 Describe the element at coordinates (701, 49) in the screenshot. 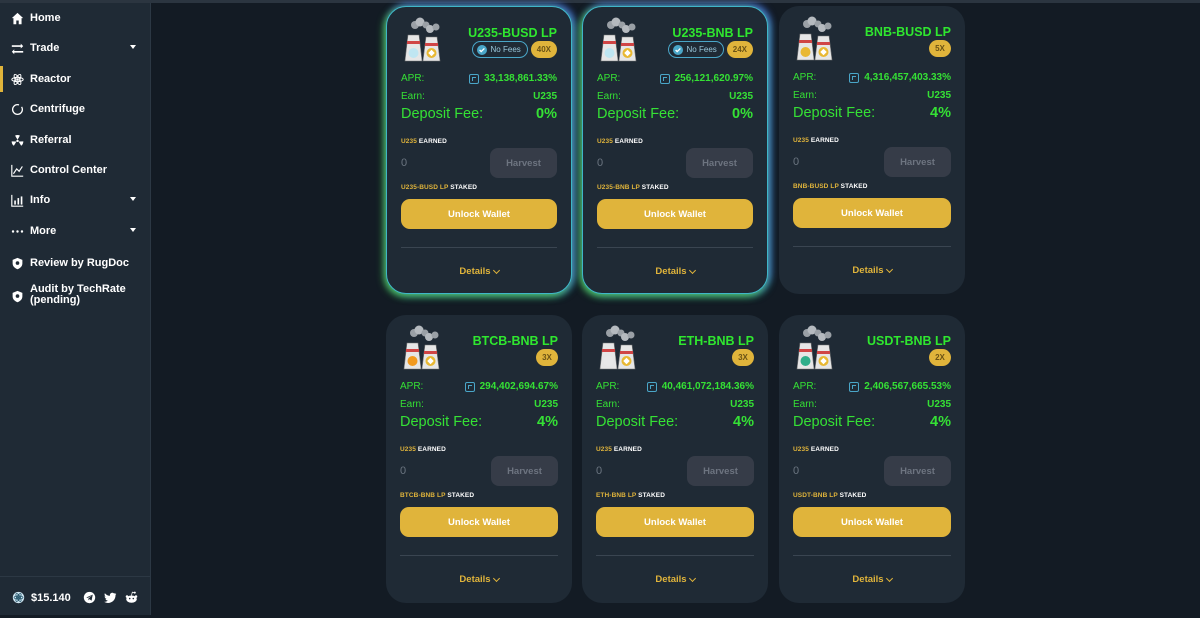

I see `no-fees-label: No Fees` at that location.